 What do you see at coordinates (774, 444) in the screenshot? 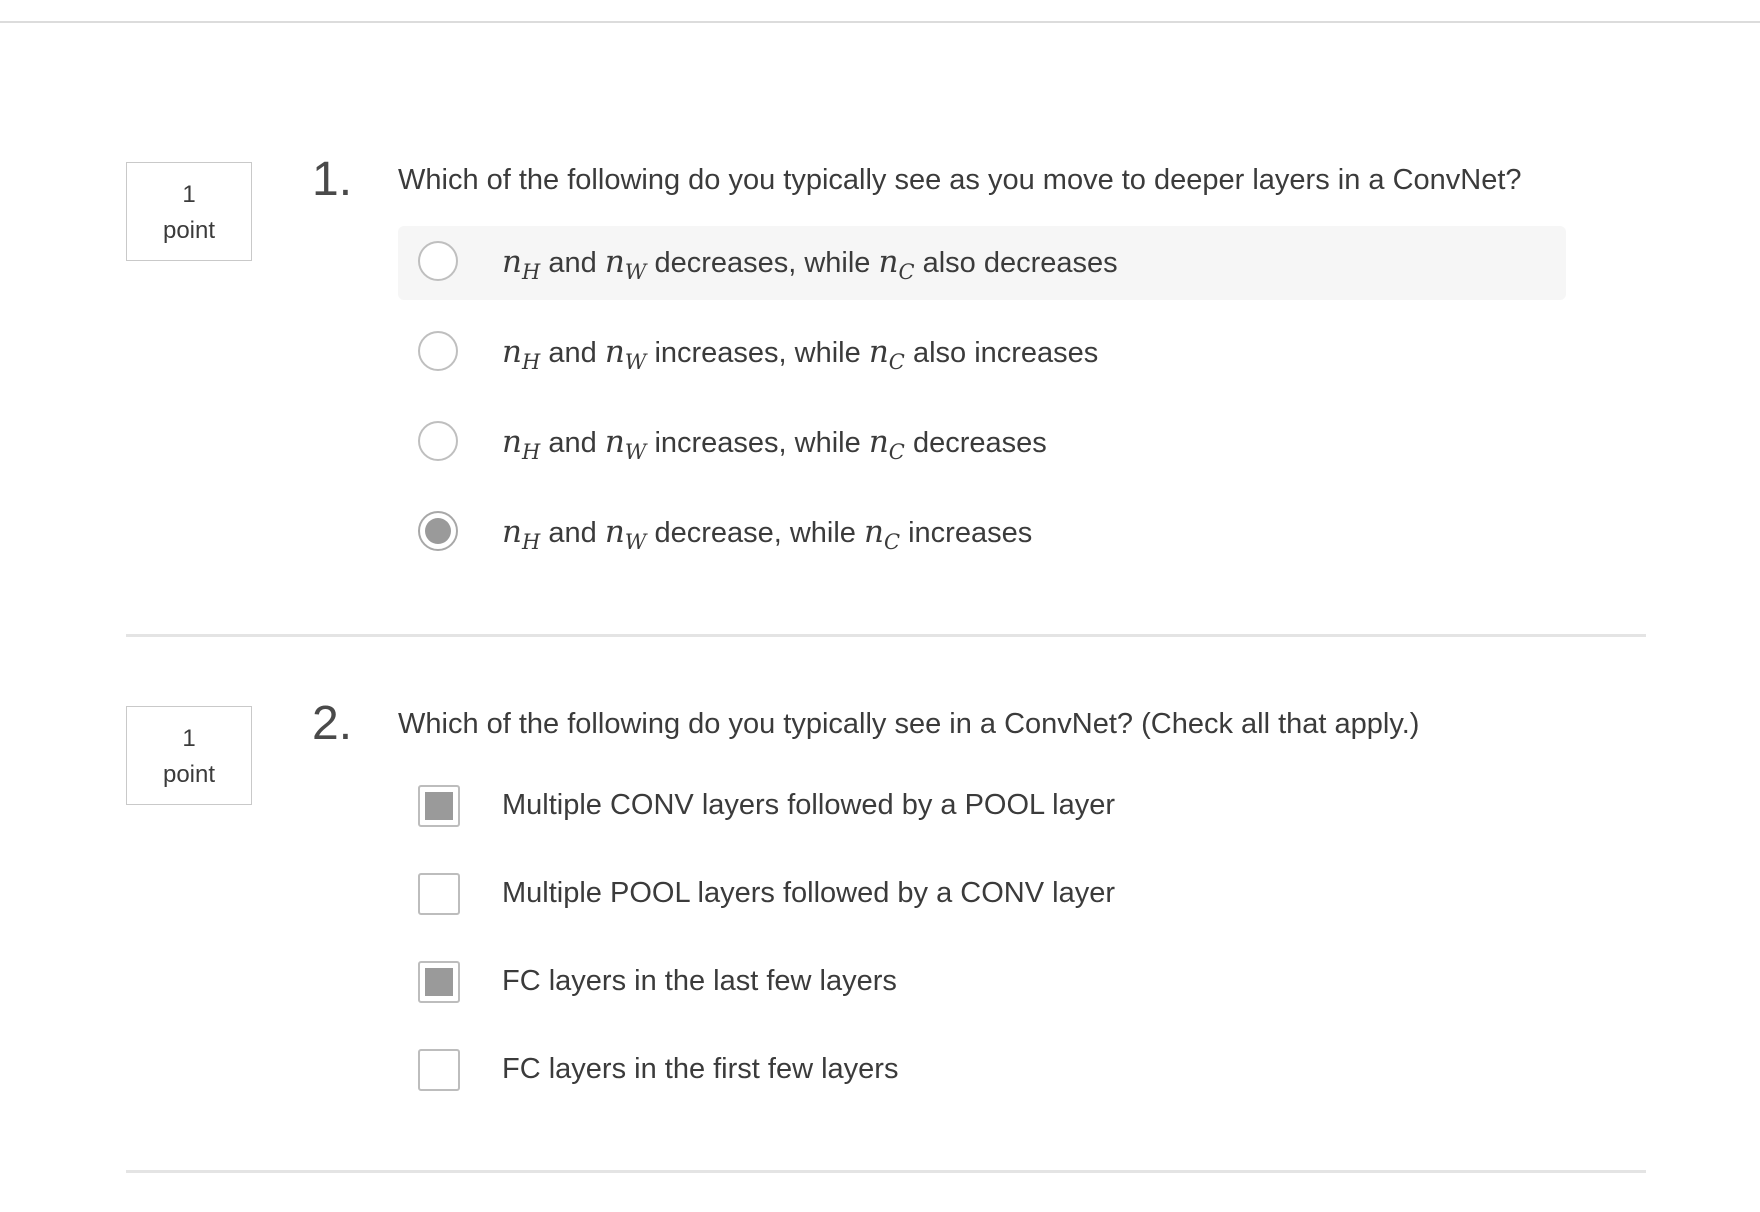
I see `option-label: nH and nW increases, while nC decreases` at bounding box center [774, 444].